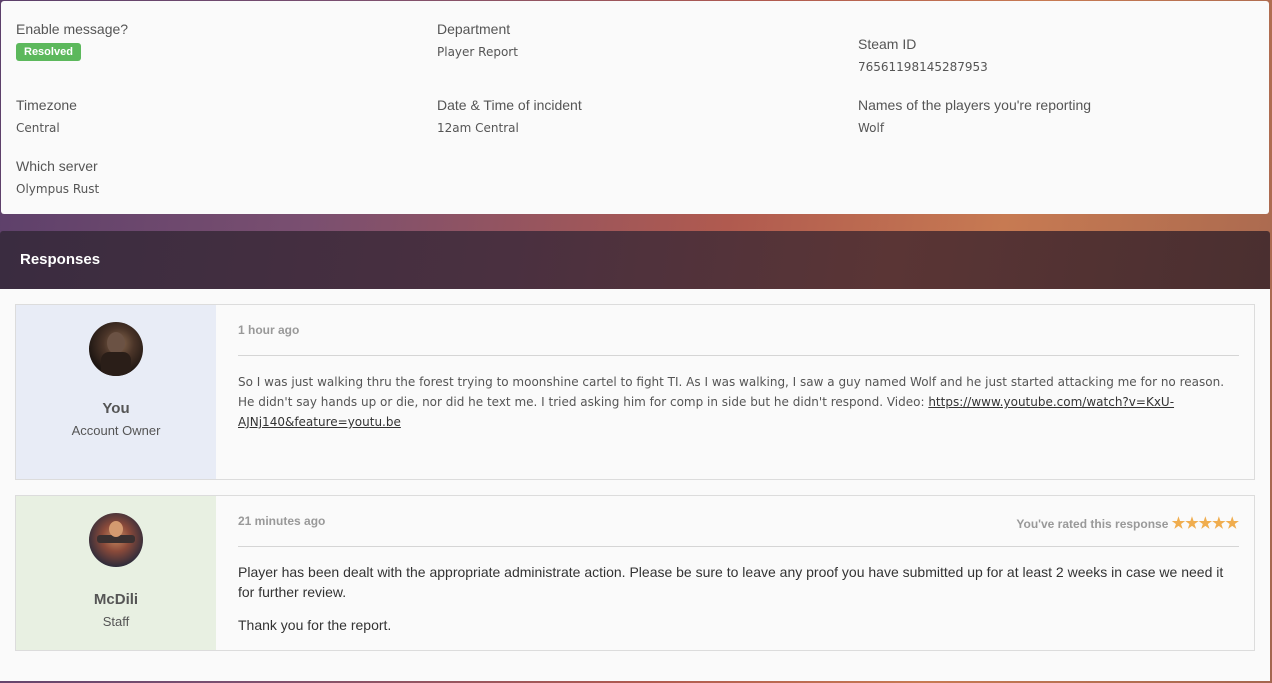 The width and height of the screenshot is (1272, 683). Describe the element at coordinates (975, 105) in the screenshot. I see `field-label: Names of the players you're reporting` at that location.